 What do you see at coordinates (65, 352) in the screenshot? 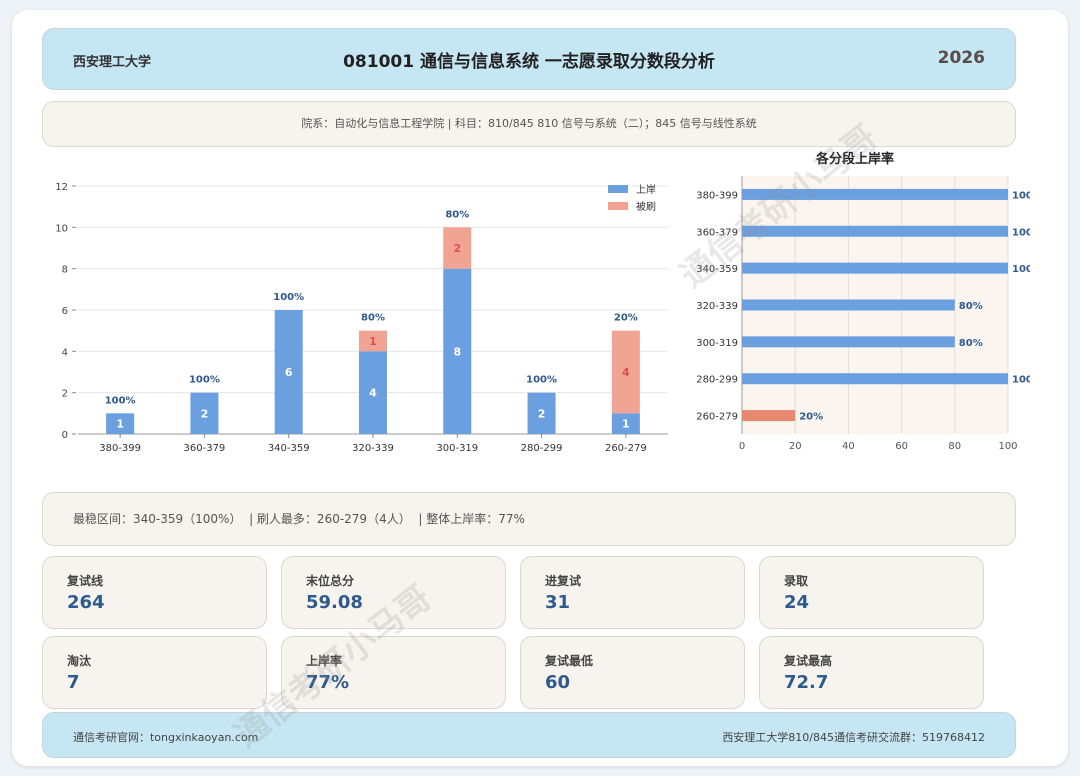
I see `y-tick-label: 4` at bounding box center [65, 352].